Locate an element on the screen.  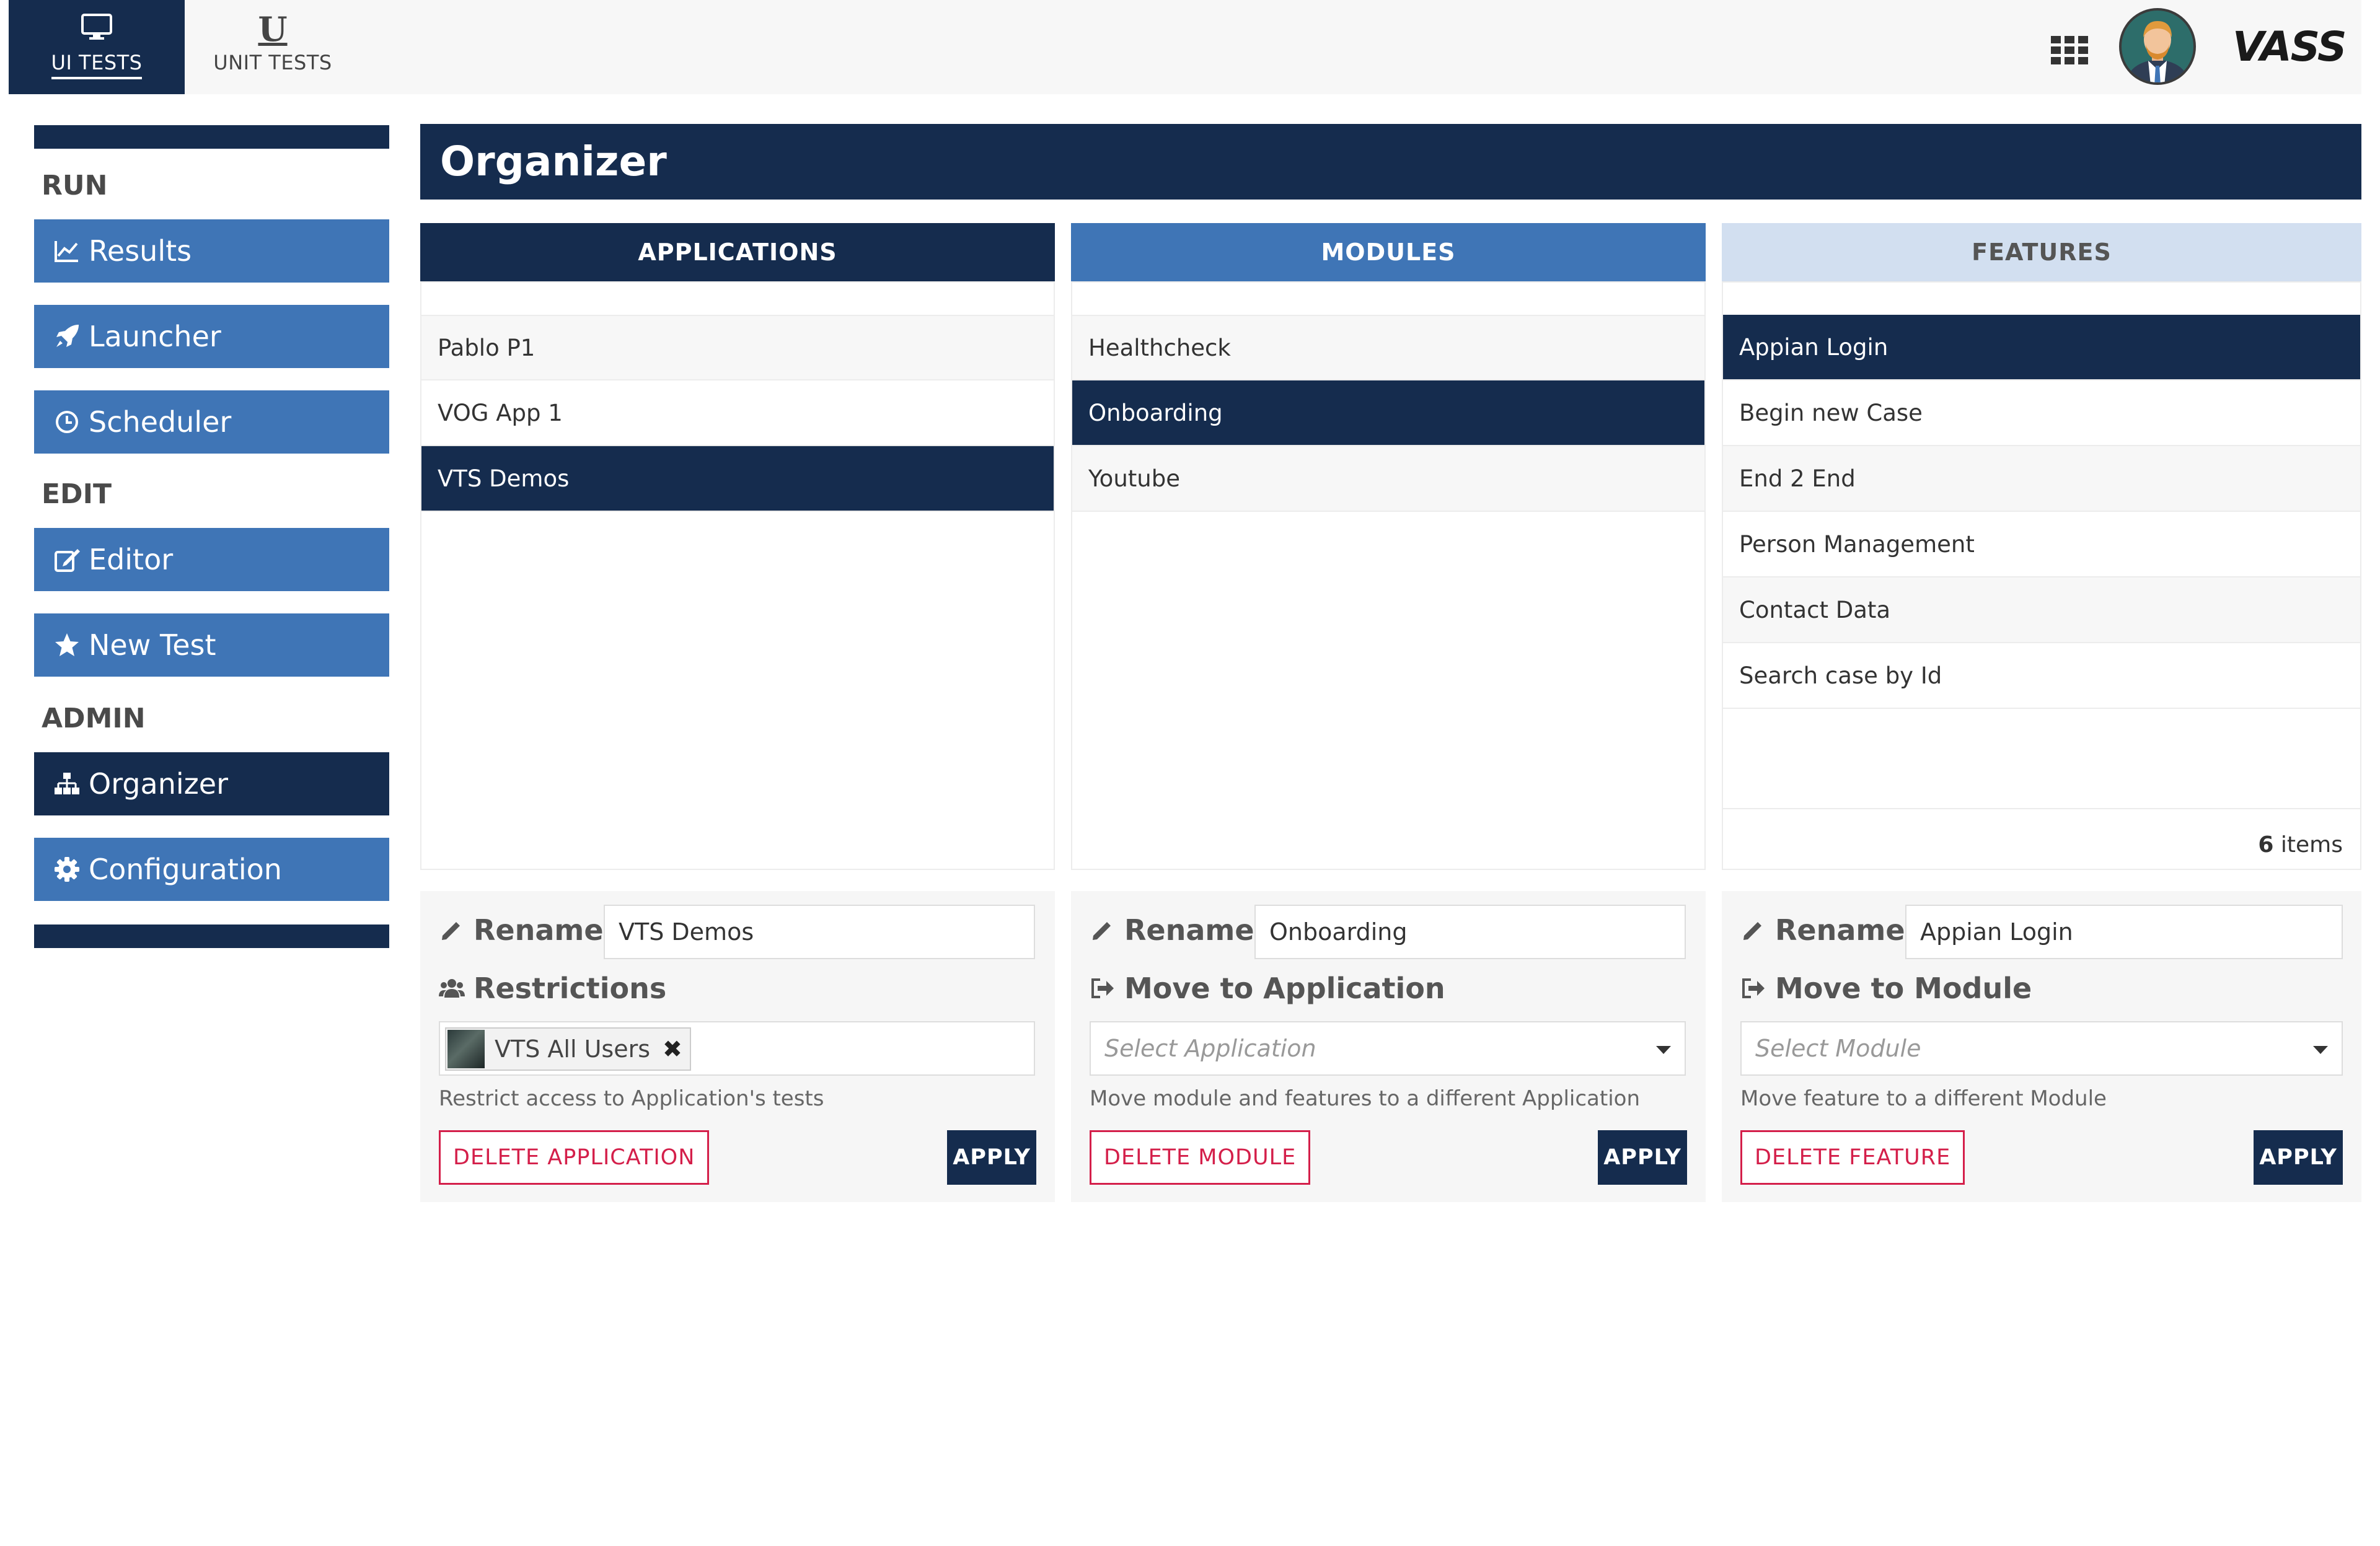
gear-icon is located at coordinates (67, 869).